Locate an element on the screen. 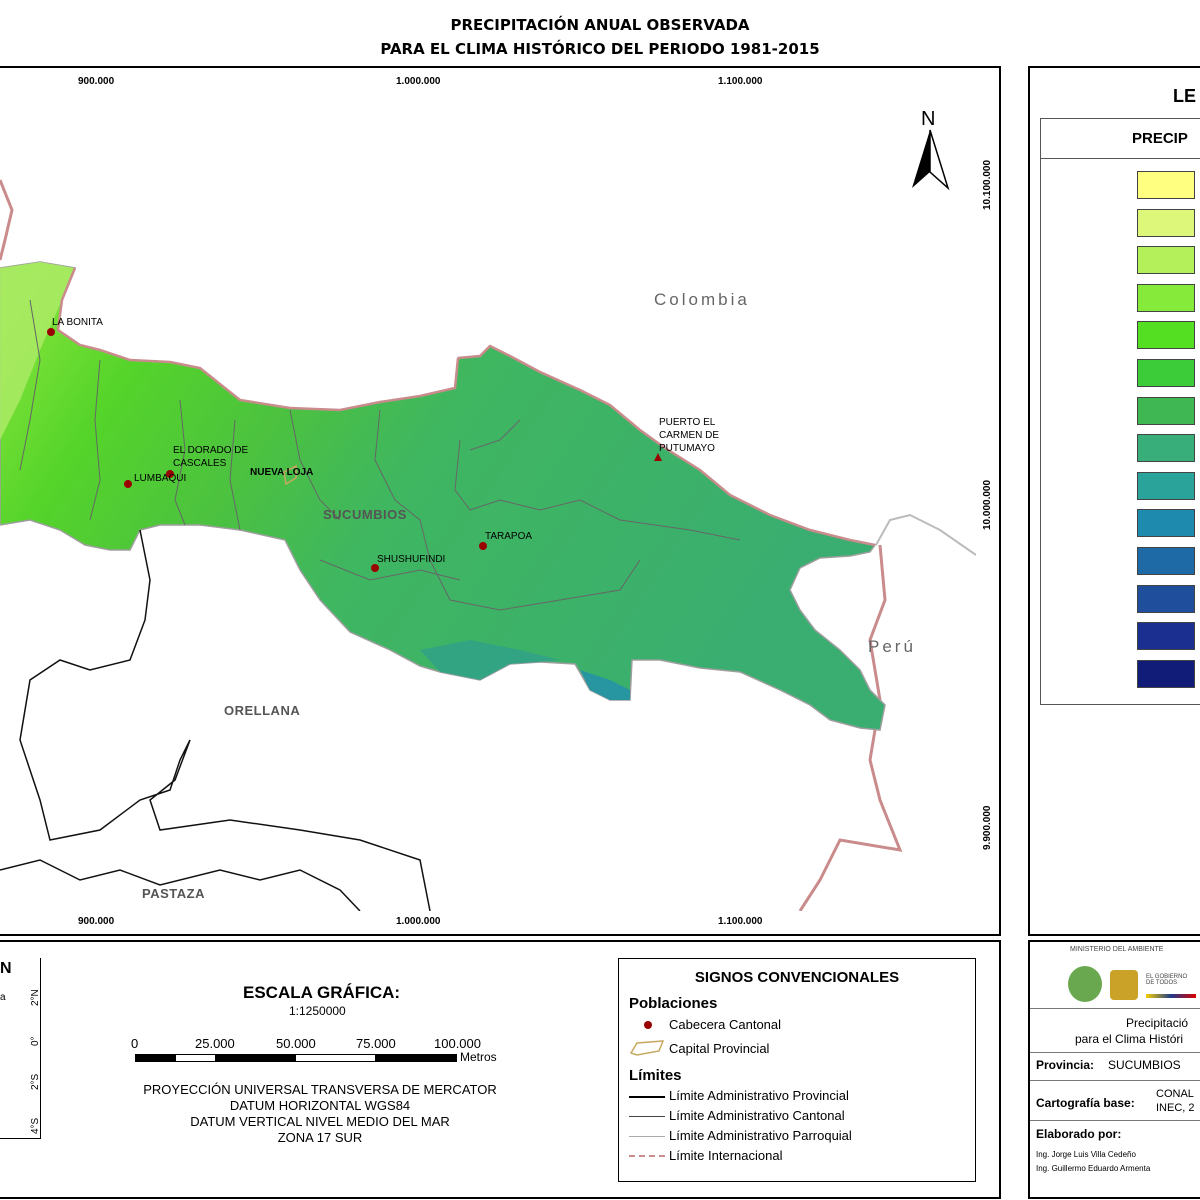 Image resolution: width=1200 pixels, height=1200 pixels. scale-label-75000: 75.000 is located at coordinates (376, 1043).